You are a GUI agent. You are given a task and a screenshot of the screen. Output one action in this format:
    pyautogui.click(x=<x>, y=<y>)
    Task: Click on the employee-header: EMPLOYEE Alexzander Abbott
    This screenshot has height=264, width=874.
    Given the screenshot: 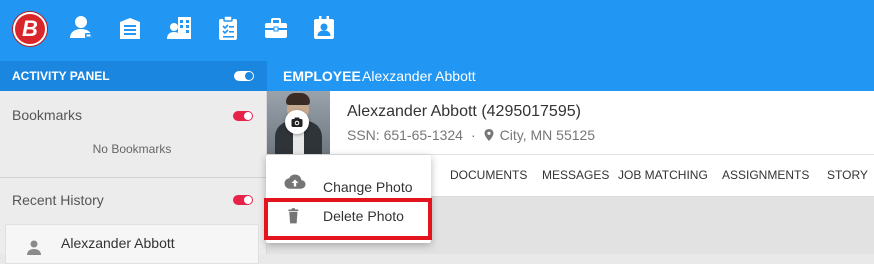 What is the action you would take?
    pyautogui.click(x=570, y=76)
    